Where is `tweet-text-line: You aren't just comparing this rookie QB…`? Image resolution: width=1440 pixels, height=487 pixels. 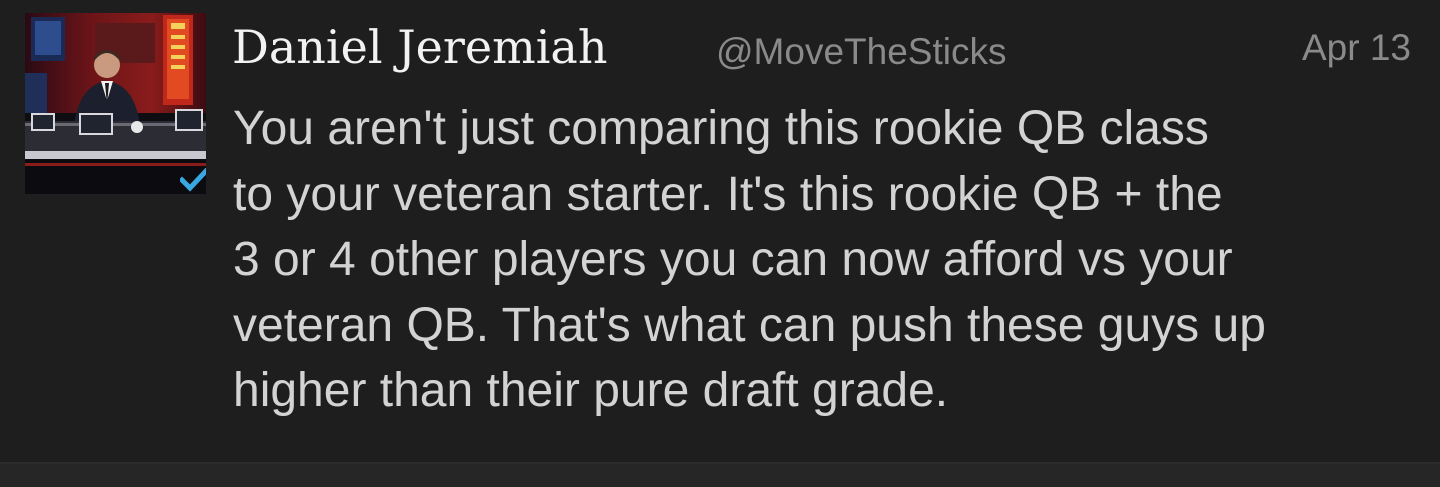 tweet-text-line: You aren't just comparing this rookie QB… is located at coordinates (721, 128).